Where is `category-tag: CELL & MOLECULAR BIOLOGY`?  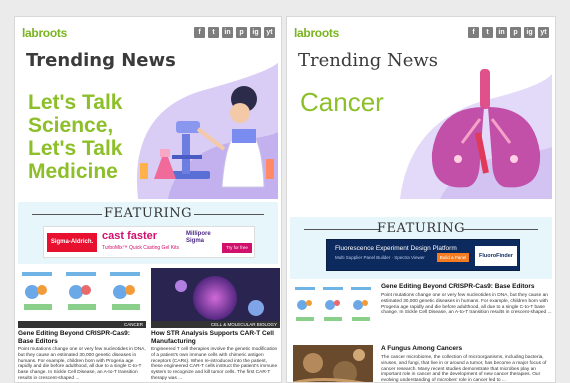 category-tag: CELL & MOLECULAR BIOLOGY is located at coordinates (215, 324).